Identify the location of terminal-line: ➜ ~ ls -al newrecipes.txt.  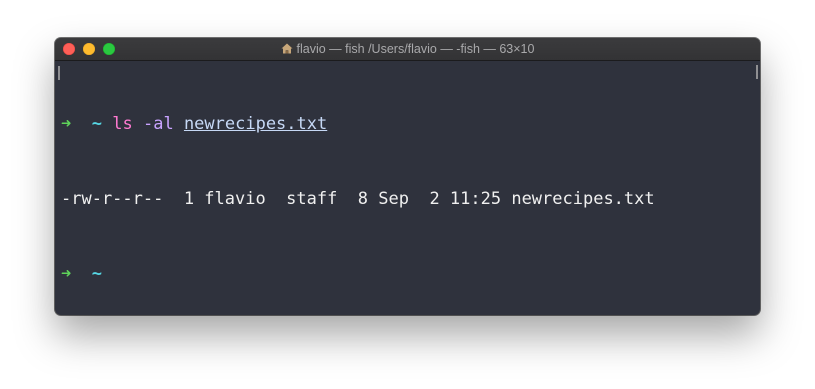
(405, 124).